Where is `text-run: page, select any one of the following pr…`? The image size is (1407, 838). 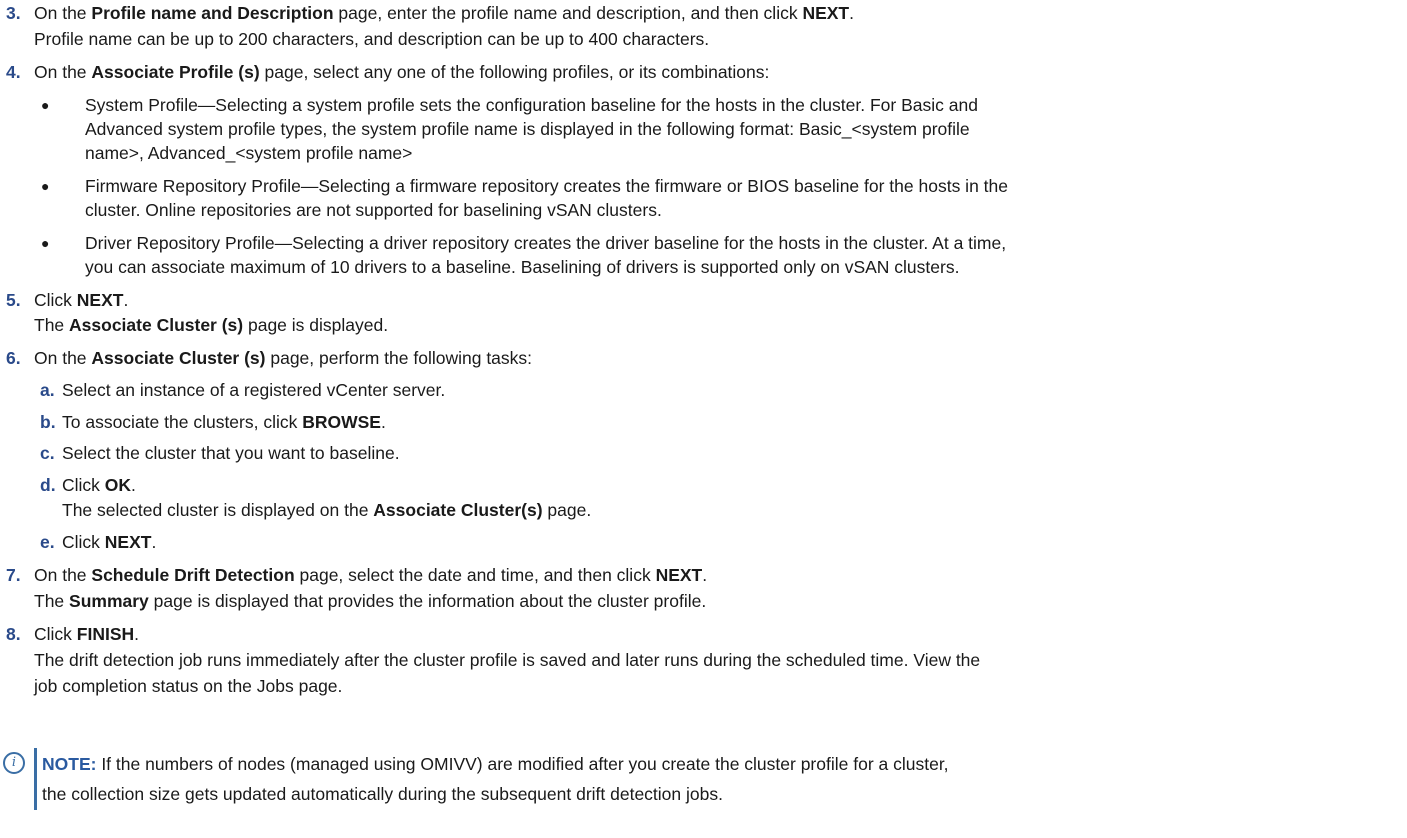
text-run: page, select any one of the following pr… is located at coordinates (514, 72).